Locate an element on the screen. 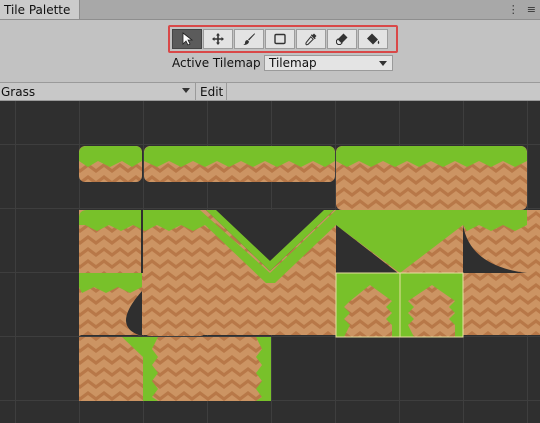 The image size is (540, 423). tab-tile-palette: Tile Palette is located at coordinates (40, 9).